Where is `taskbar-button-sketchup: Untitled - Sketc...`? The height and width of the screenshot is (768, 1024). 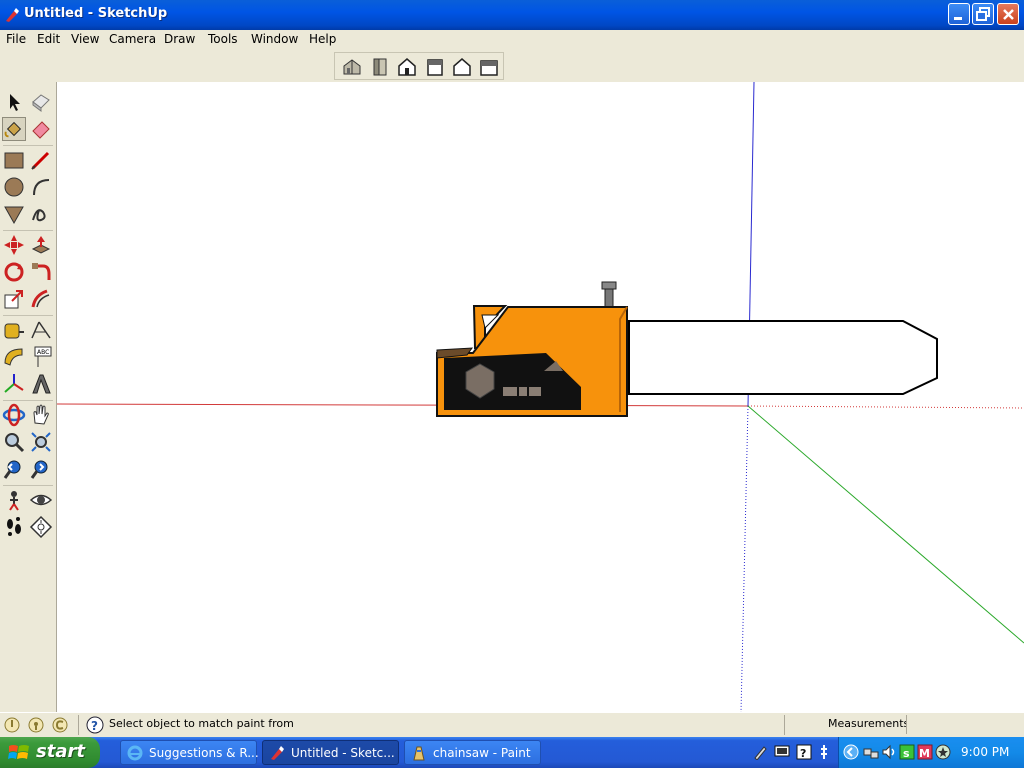 taskbar-button-sketchup: Untitled - Sketc... is located at coordinates (330, 752).